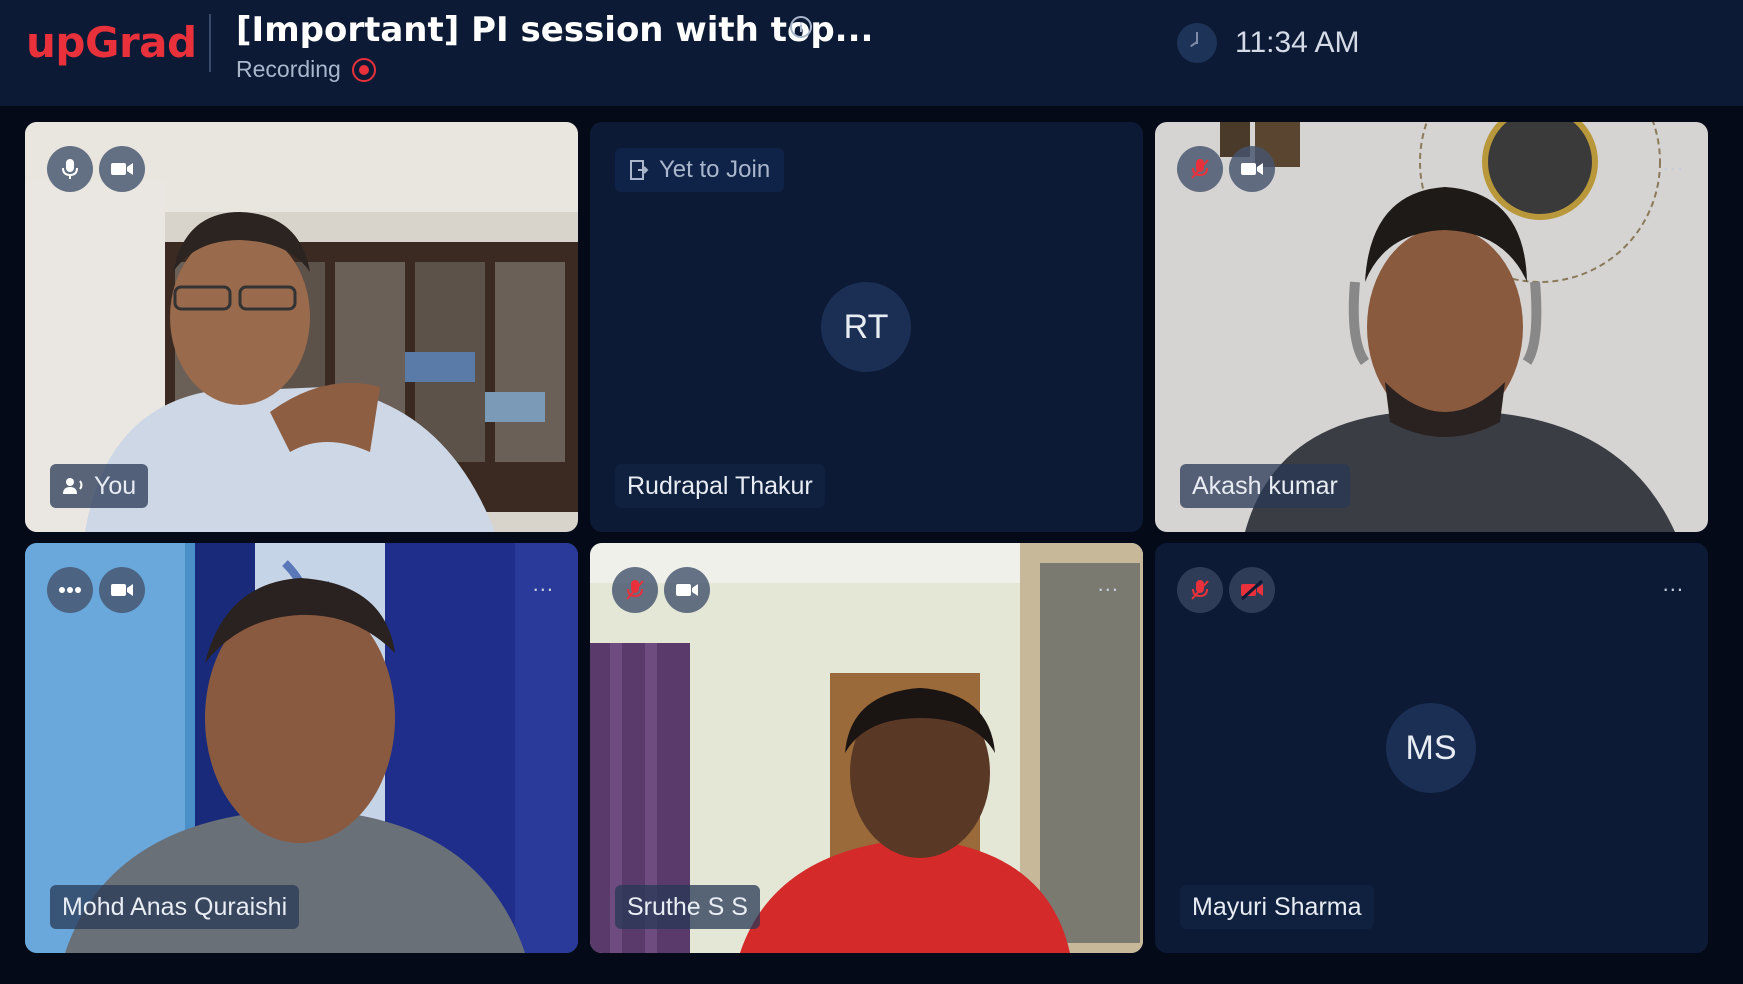  I want to click on microphone-icon, so click(70, 169).